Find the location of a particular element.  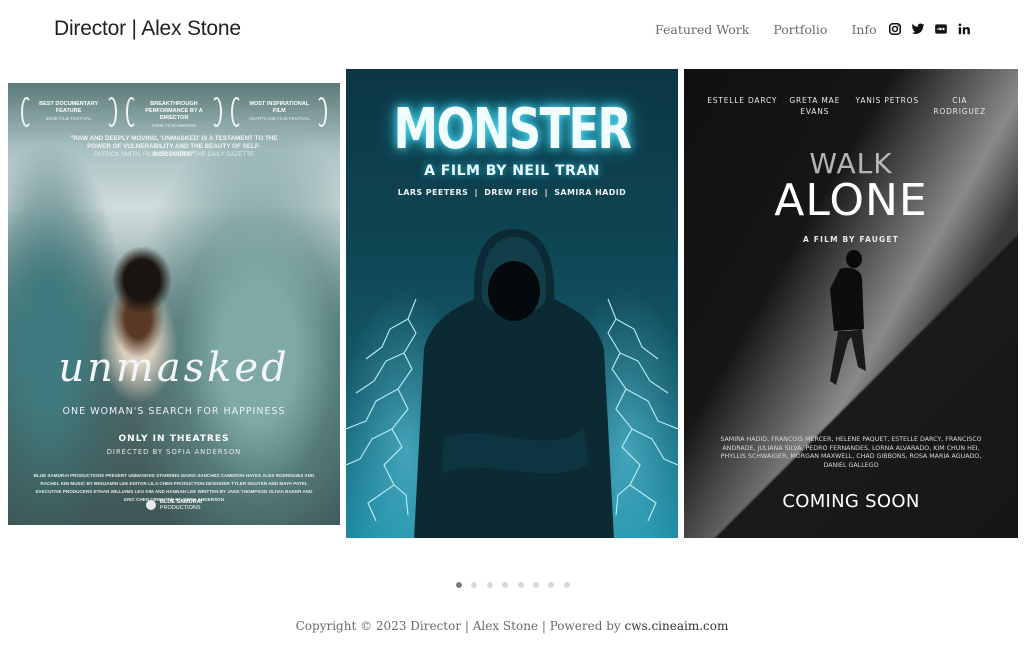

poster-director: DIRECTED BY SOFIA ANDERSON is located at coordinates (174, 452).